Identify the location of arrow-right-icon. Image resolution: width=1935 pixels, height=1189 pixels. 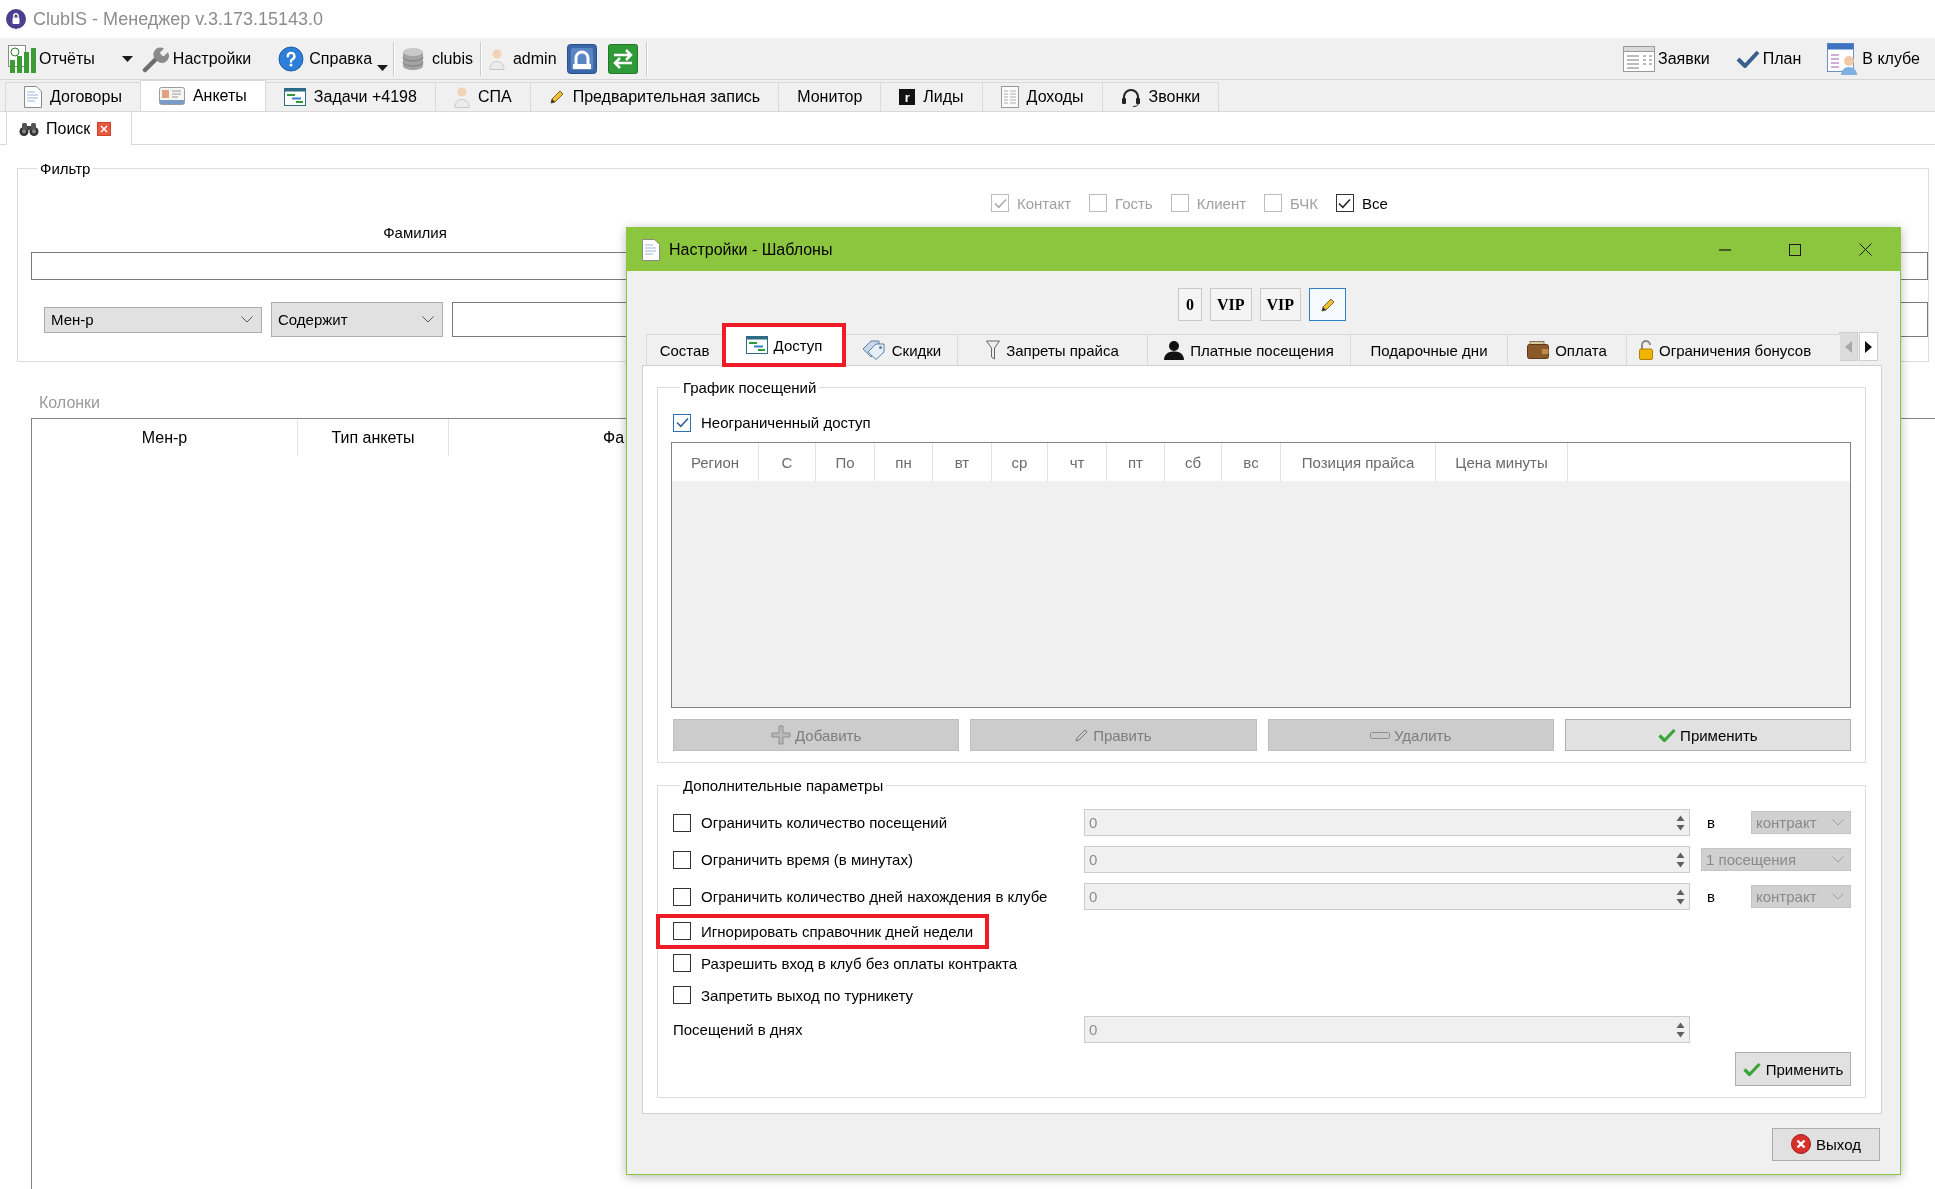
(1868, 346).